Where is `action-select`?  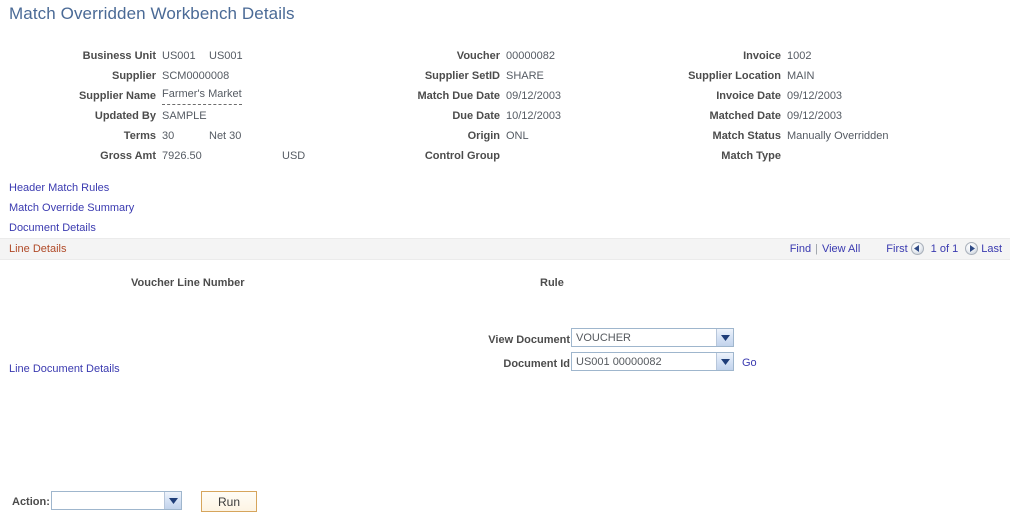 action-select is located at coordinates (116, 500).